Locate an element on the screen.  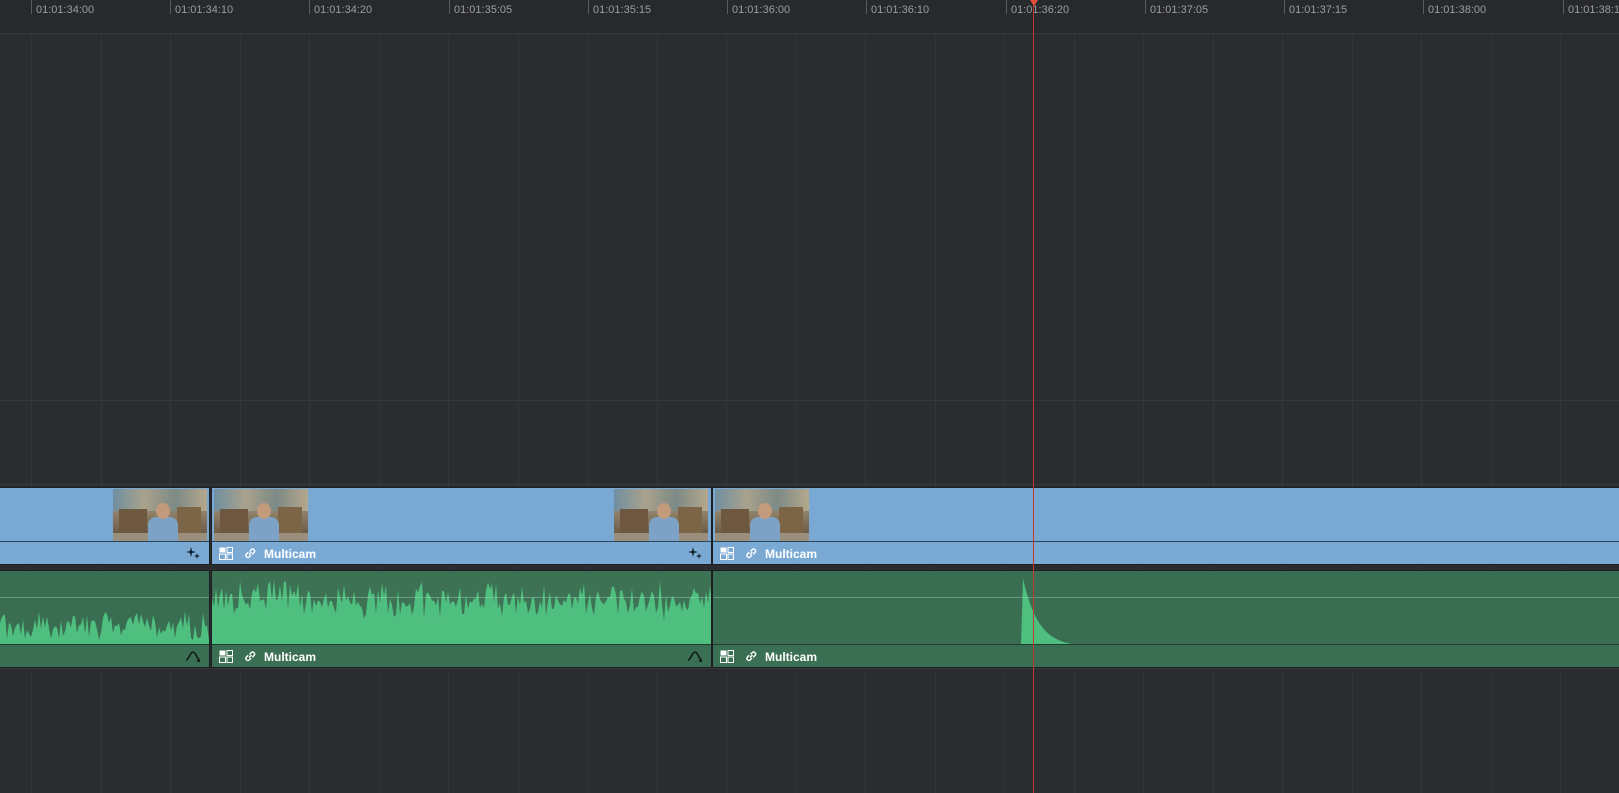
ruler-timecode: 01:01:36:10 is located at coordinates (900, 10).